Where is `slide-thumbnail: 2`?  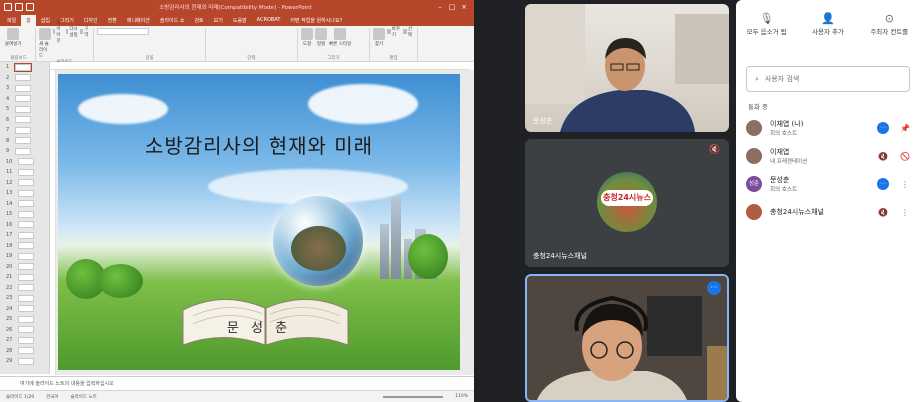
slide-thumbnail: 2 is located at coordinates (24, 78).